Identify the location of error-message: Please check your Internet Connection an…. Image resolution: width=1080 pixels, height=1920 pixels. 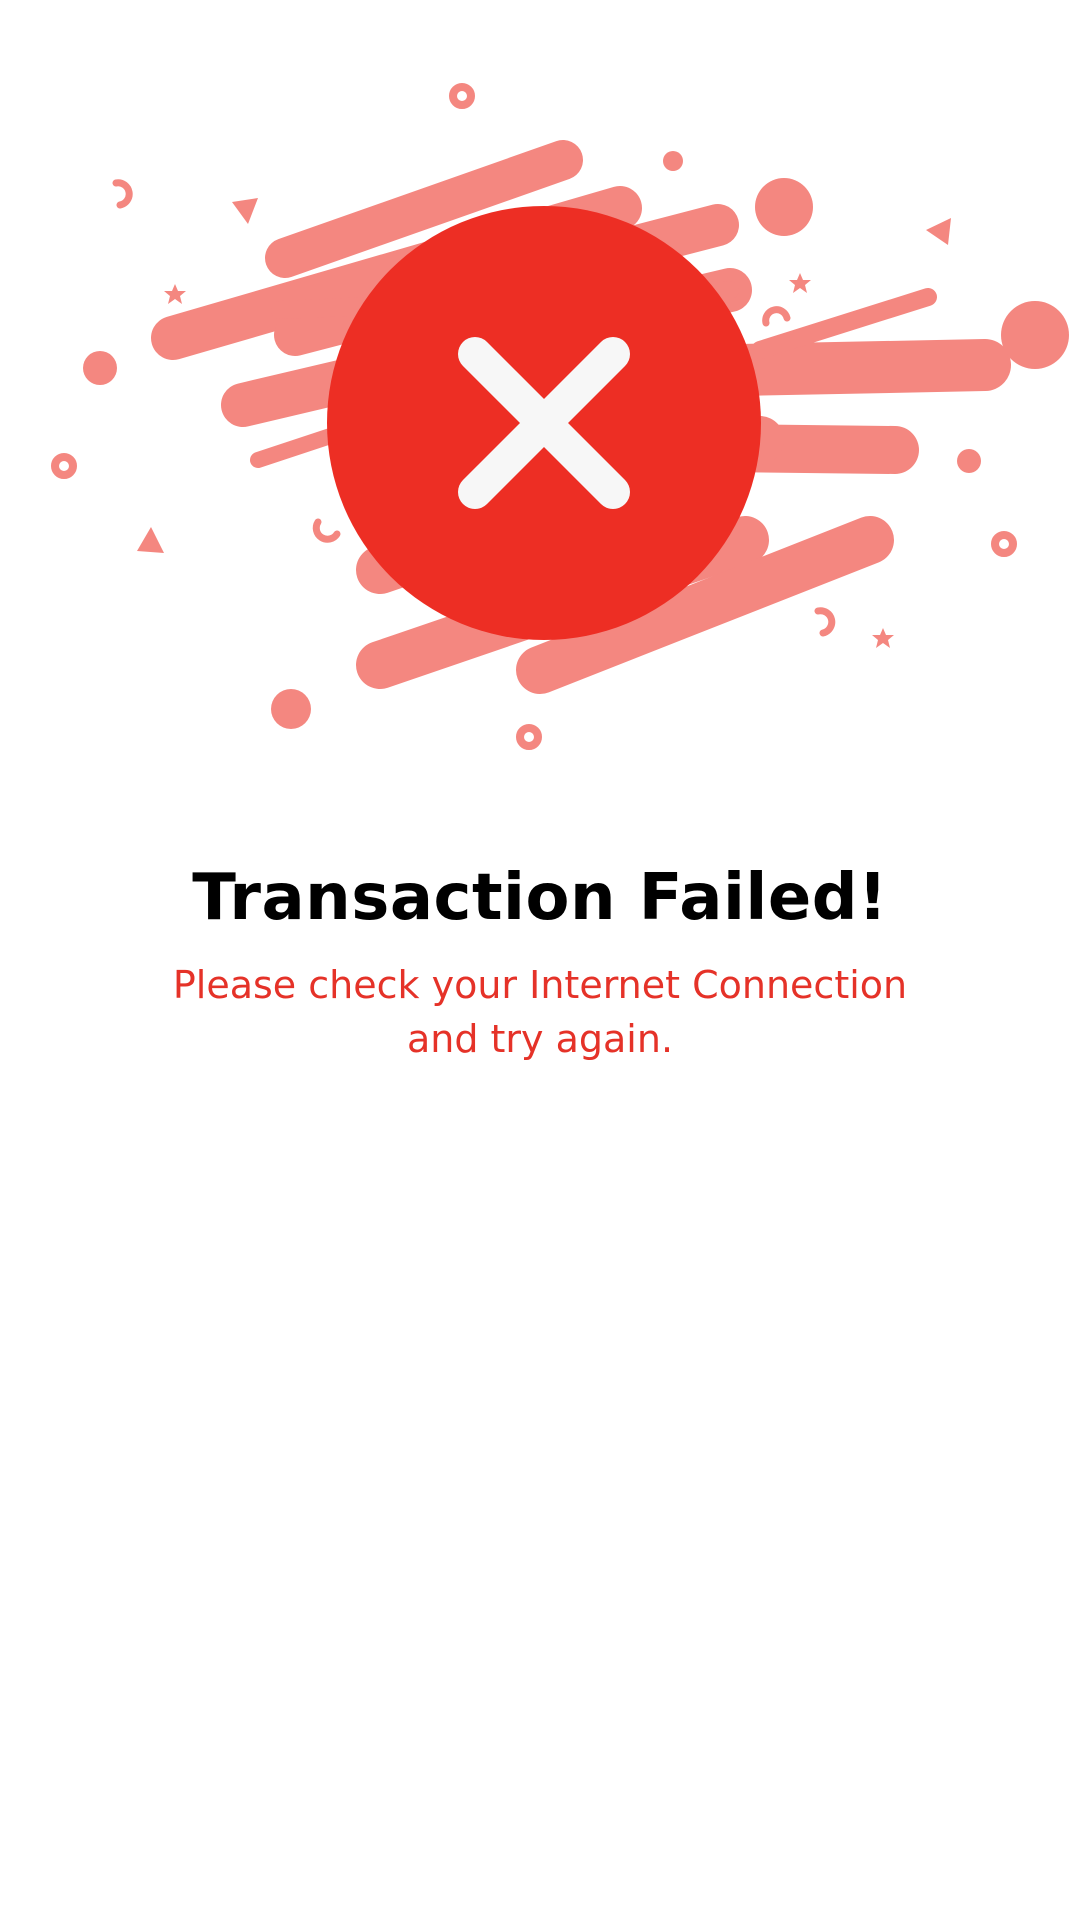
(540, 1012).